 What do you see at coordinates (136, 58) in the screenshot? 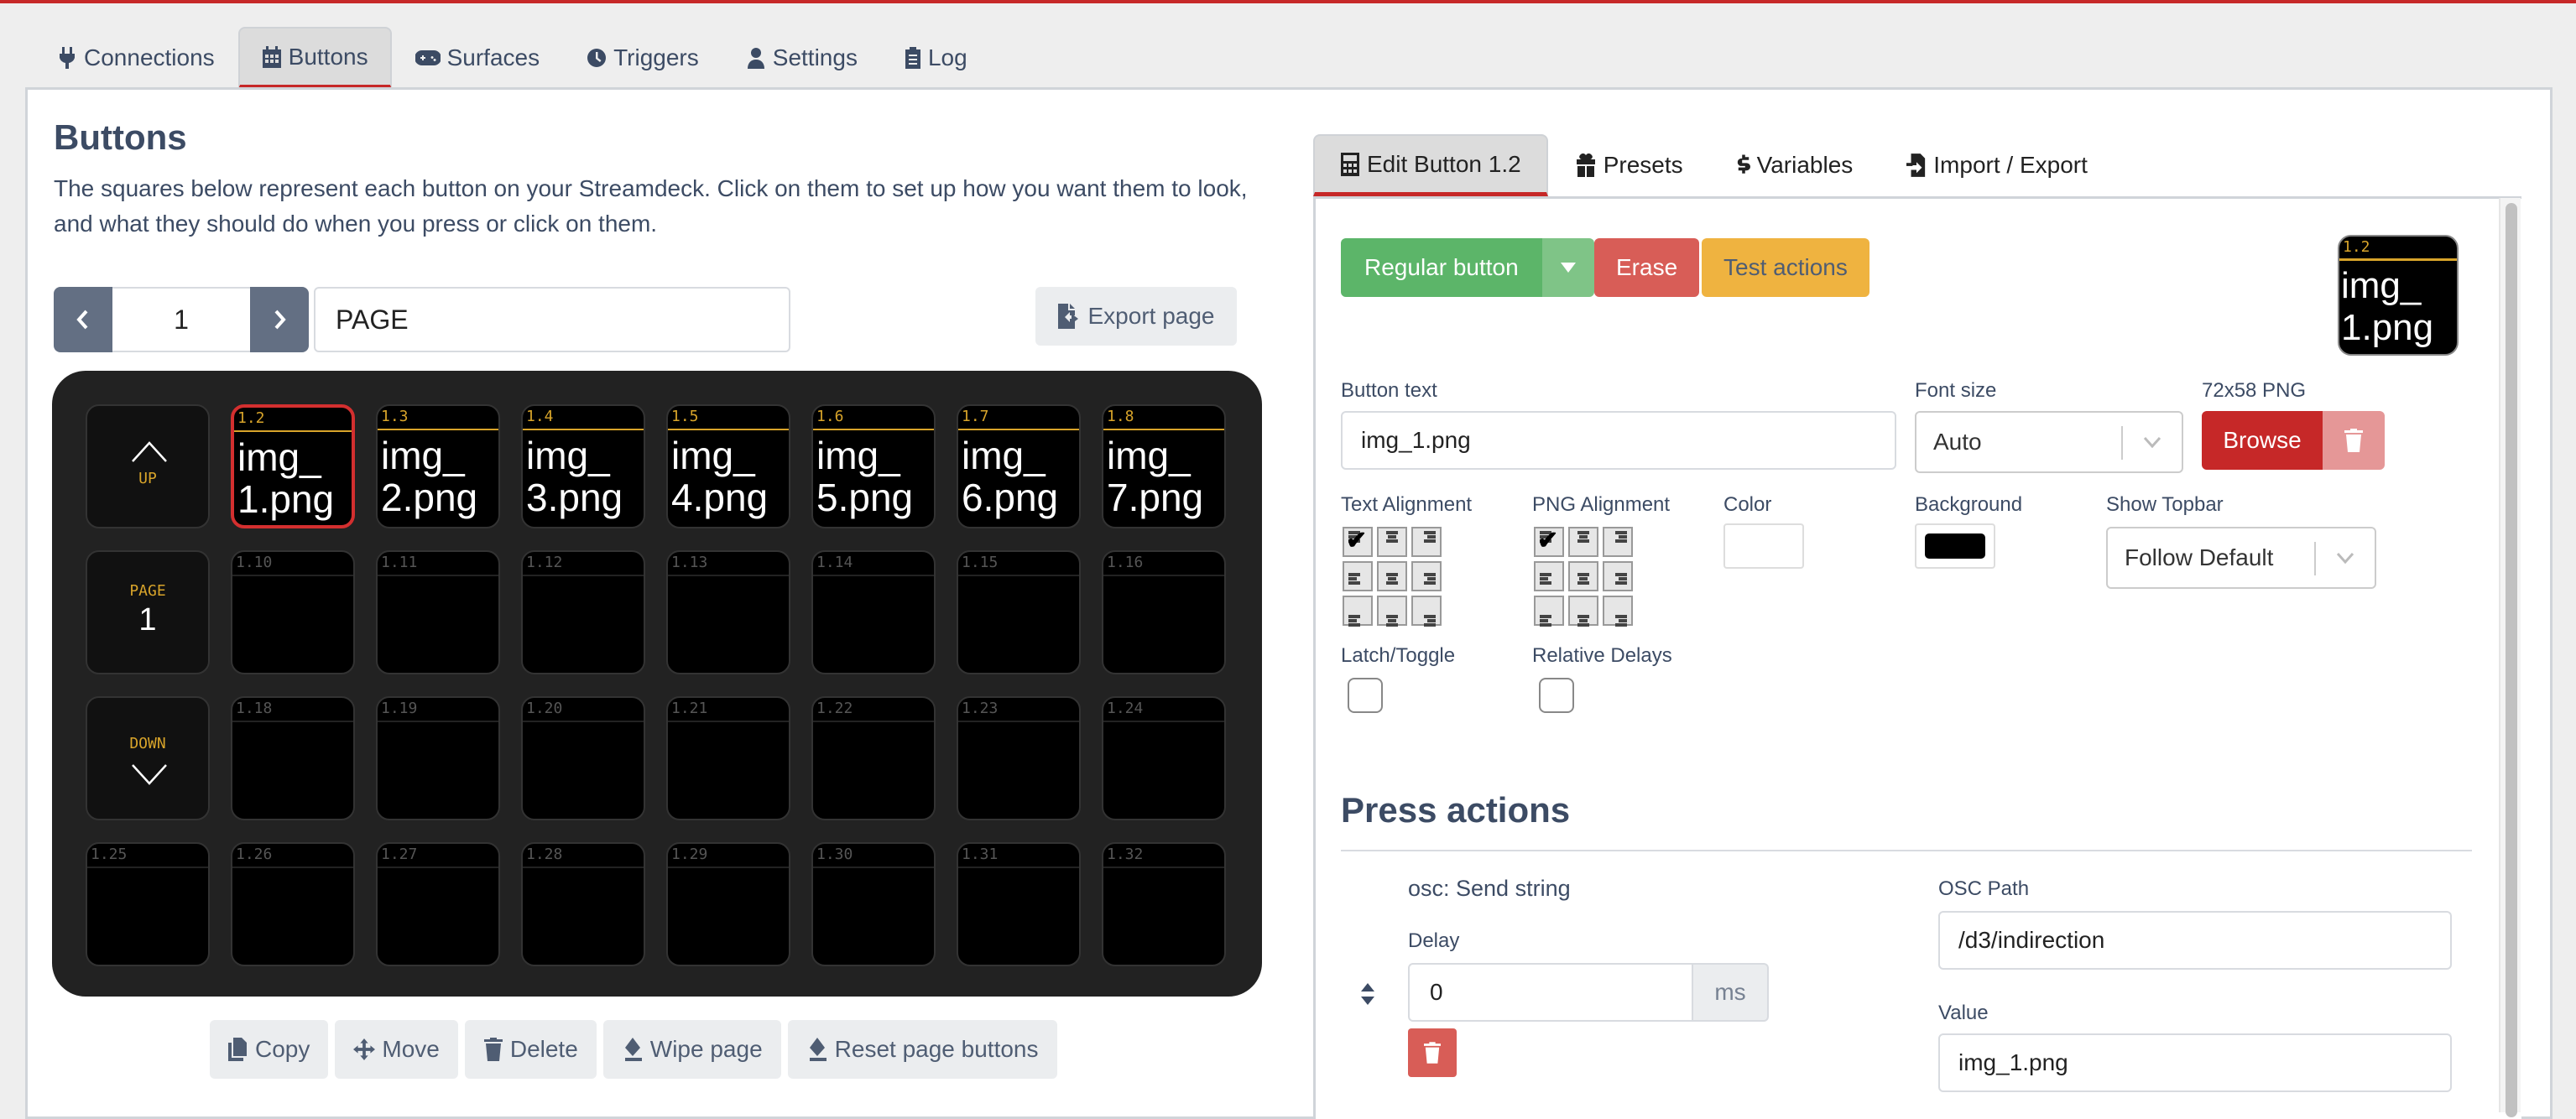
I see `tab-connections: Connections` at bounding box center [136, 58].